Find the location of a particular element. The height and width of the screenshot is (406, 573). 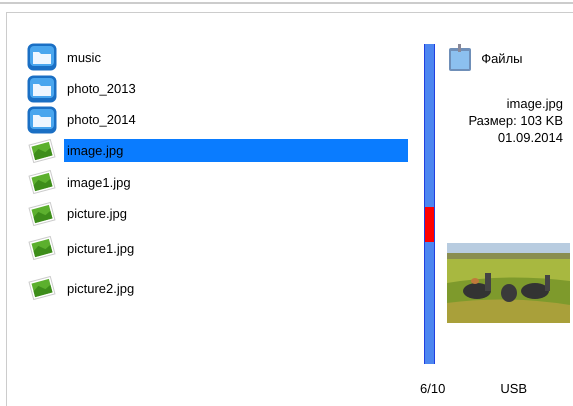

scrollbar-thumb is located at coordinates (429, 224).